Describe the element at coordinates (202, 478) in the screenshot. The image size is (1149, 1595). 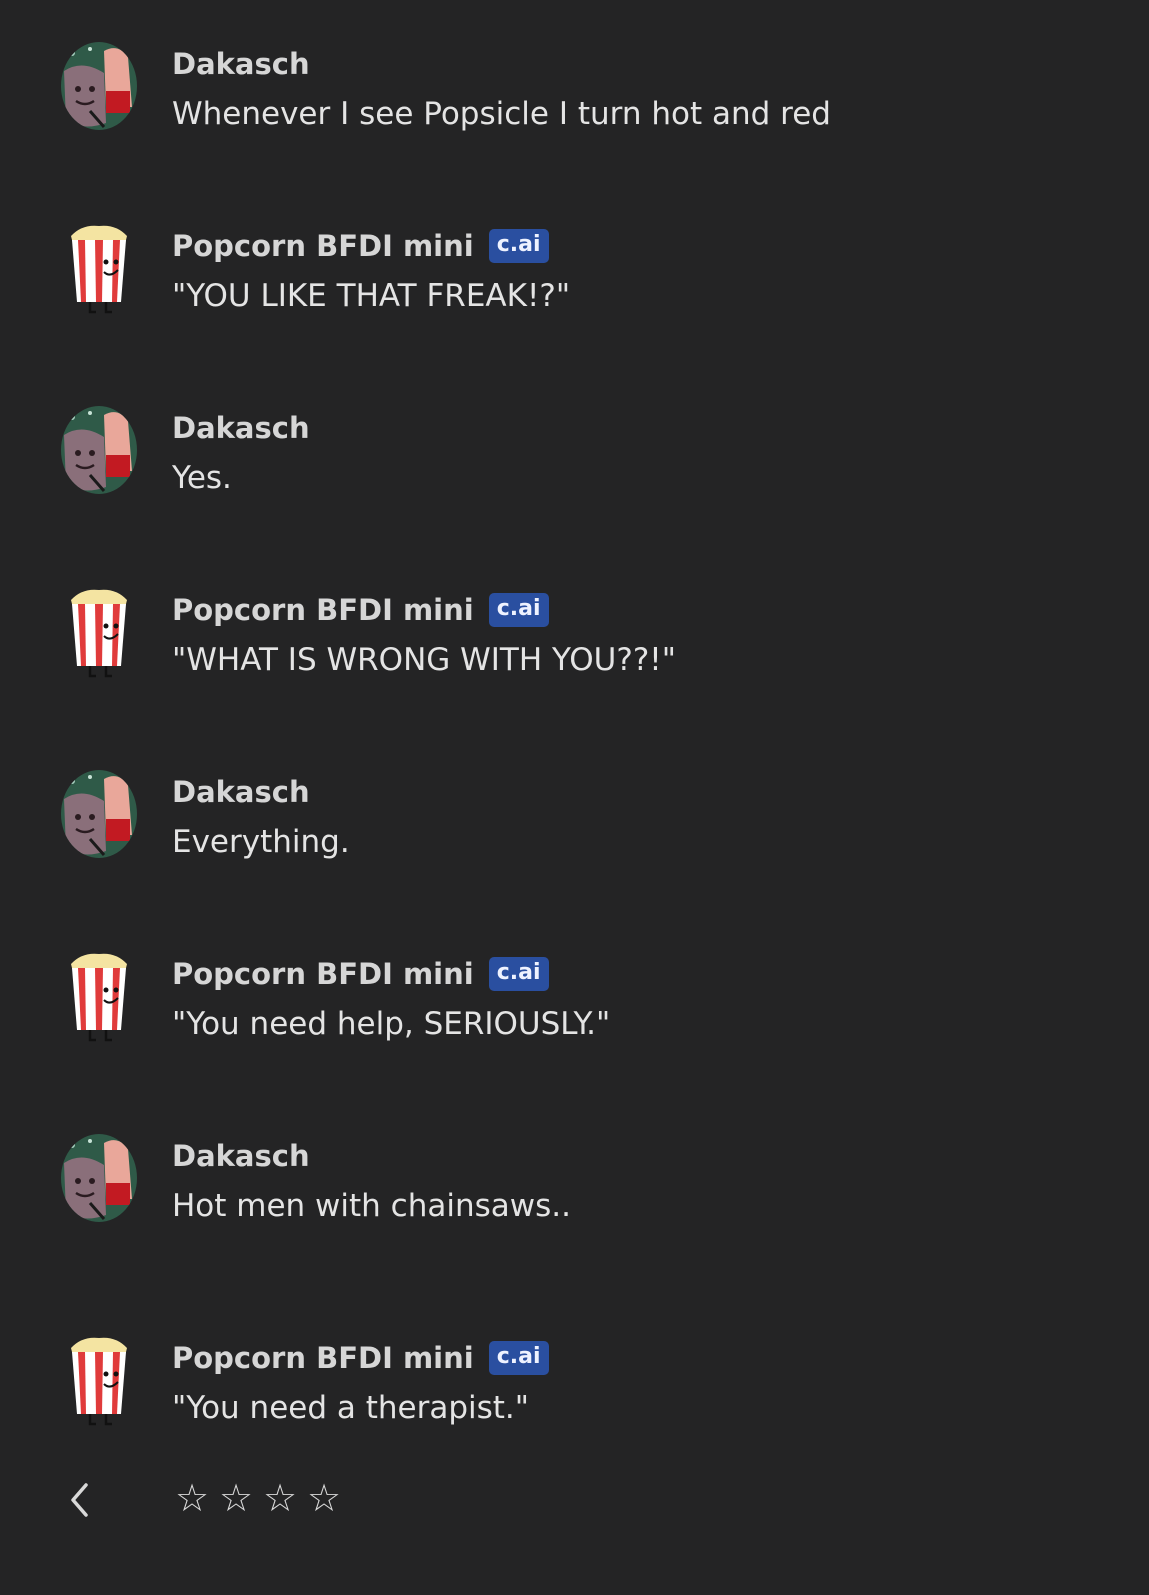
I see `message-text: Yes.` at that location.